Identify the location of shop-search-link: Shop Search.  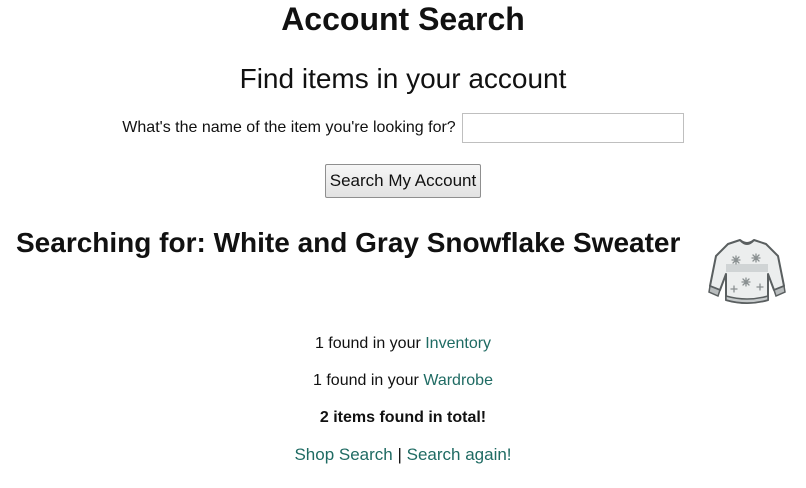
(343, 454).